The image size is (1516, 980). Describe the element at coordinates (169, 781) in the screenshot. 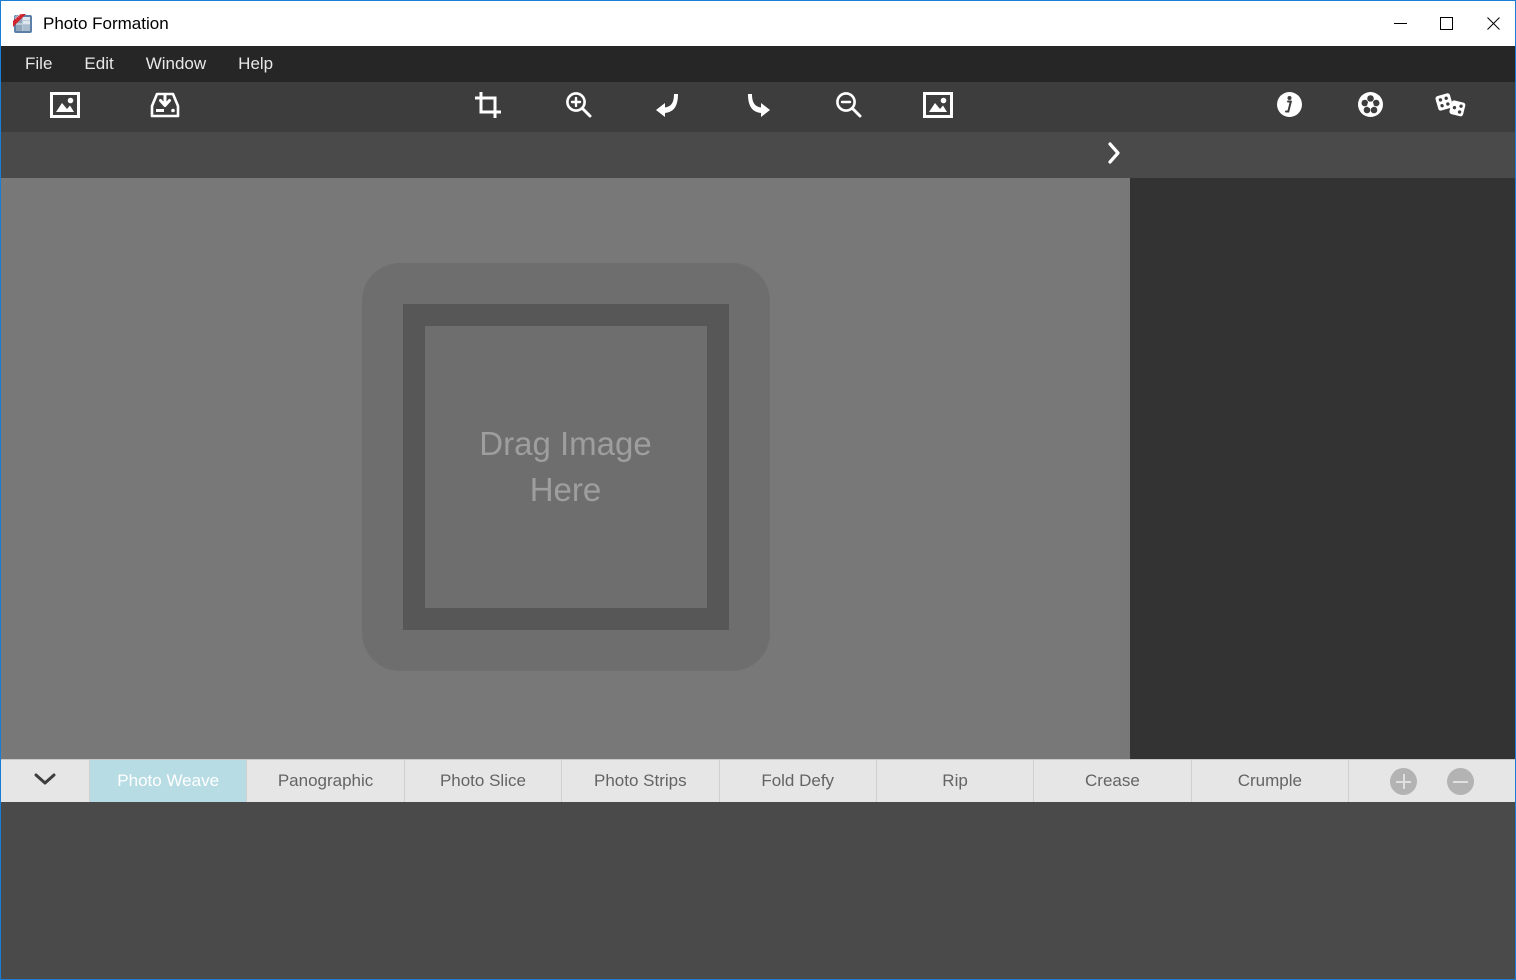

I see `tab-photo-weave: Photo Weave` at that location.